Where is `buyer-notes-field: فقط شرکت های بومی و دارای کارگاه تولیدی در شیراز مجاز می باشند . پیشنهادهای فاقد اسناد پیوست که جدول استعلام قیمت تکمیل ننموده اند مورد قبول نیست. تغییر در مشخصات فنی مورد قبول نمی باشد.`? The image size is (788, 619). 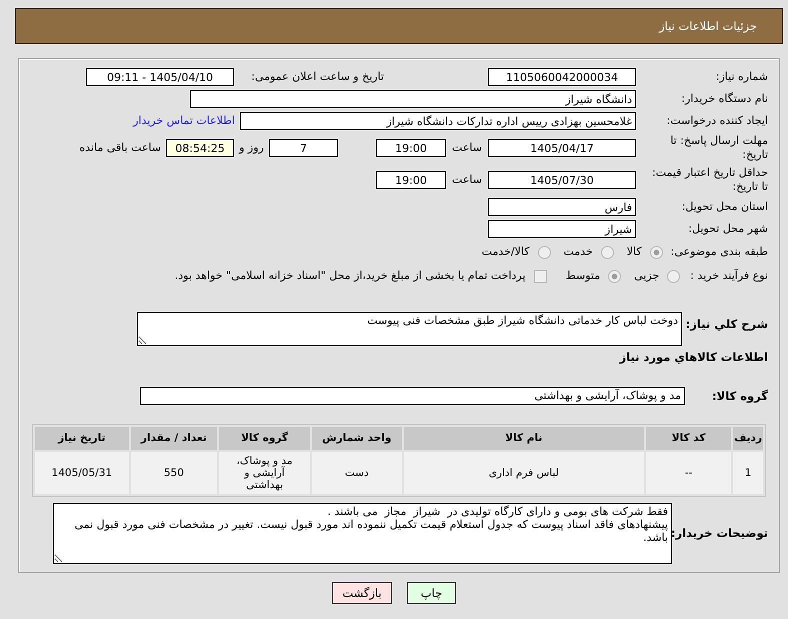
buyer-notes-field: فقط شرکت های بومی و دارای کارگاه تولیدی در شیراز مجاز می باشند . پیشنهادهای فاقد اسناد پیوست که جدول استعلام قیمت تکمیل ننموده اند مورد قبول نیست. تغییر در مشخصات فنی مورد قبول نمی باشد. is located at coordinates (362, 533).